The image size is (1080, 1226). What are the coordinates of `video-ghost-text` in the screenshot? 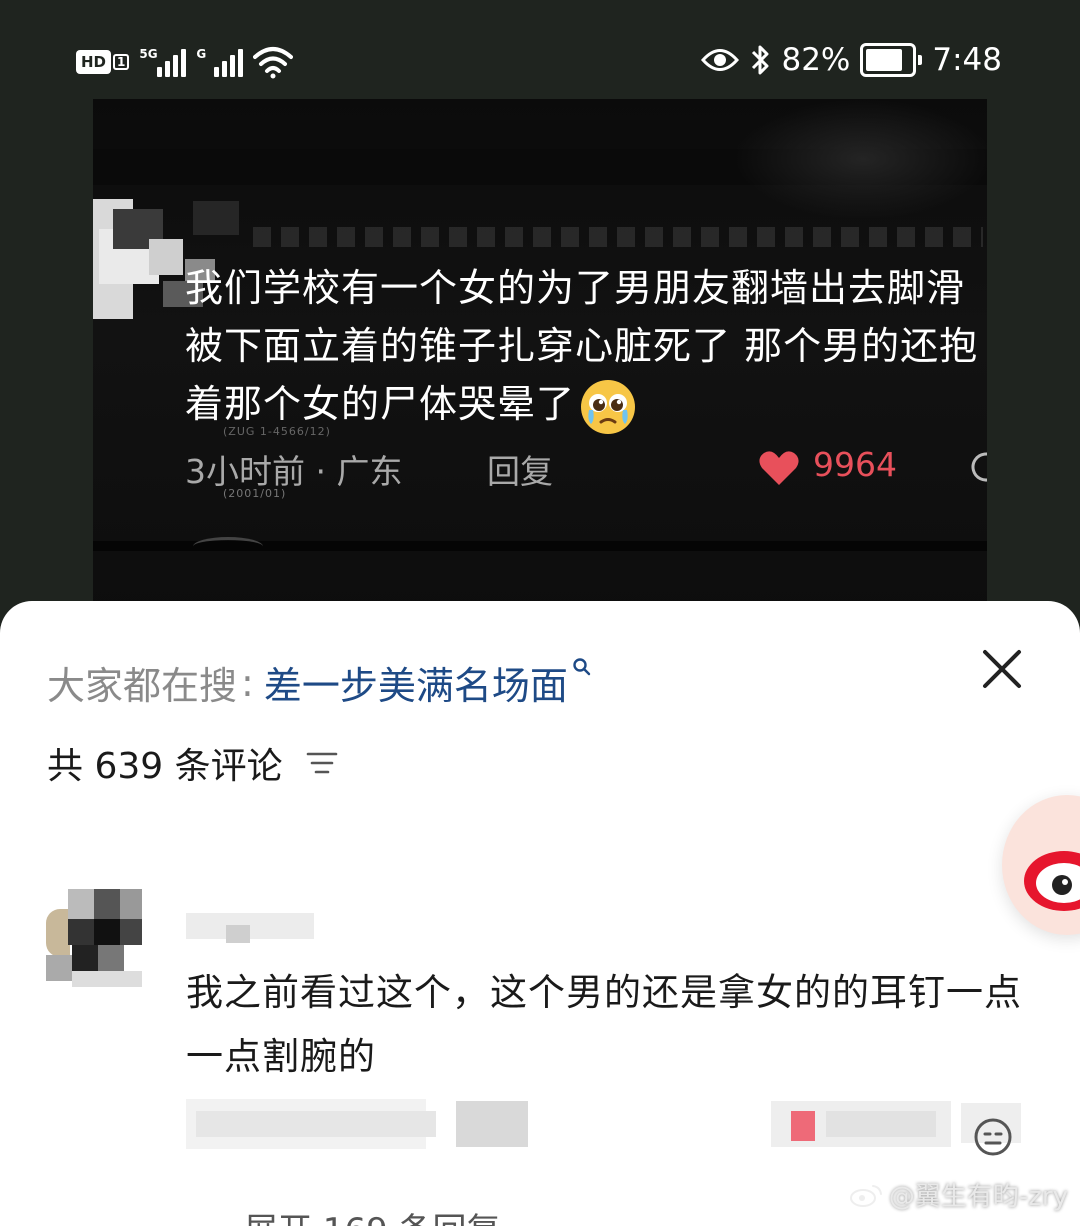 It's located at (618, 237).